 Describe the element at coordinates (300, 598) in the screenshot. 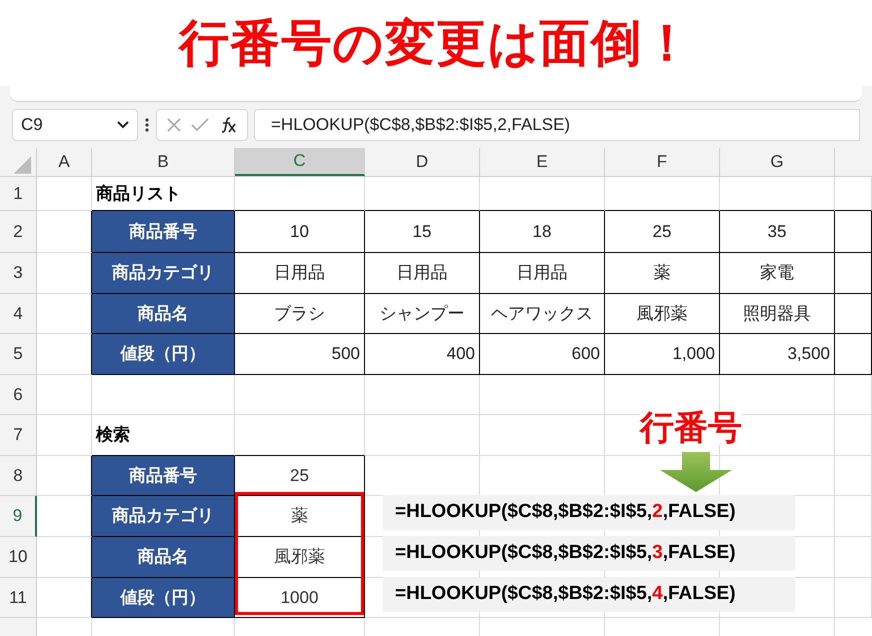

I see `table-cell: 1000` at that location.